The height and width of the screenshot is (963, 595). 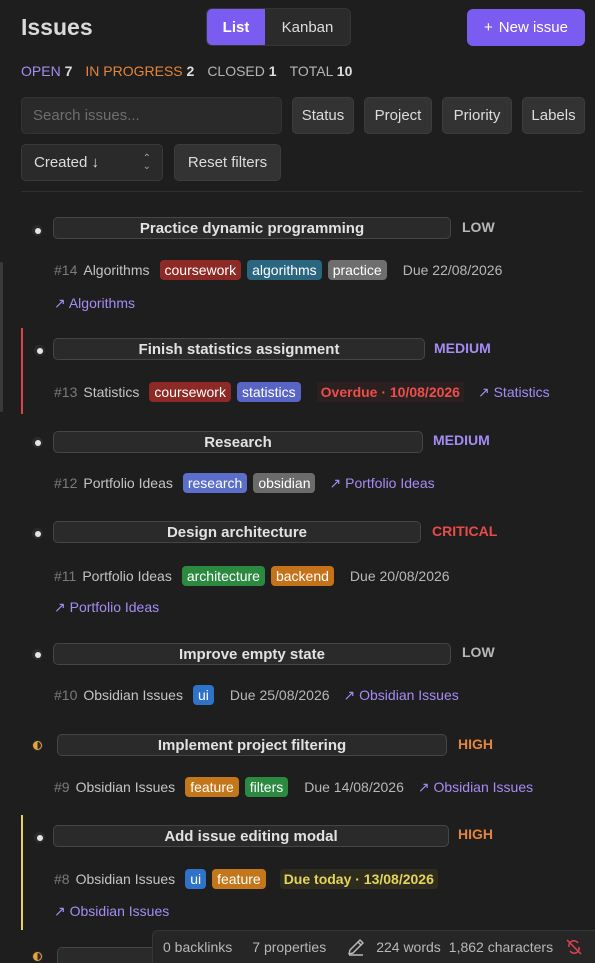 What do you see at coordinates (514, 392) in the screenshot?
I see `project-link: ↗ Statistics` at bounding box center [514, 392].